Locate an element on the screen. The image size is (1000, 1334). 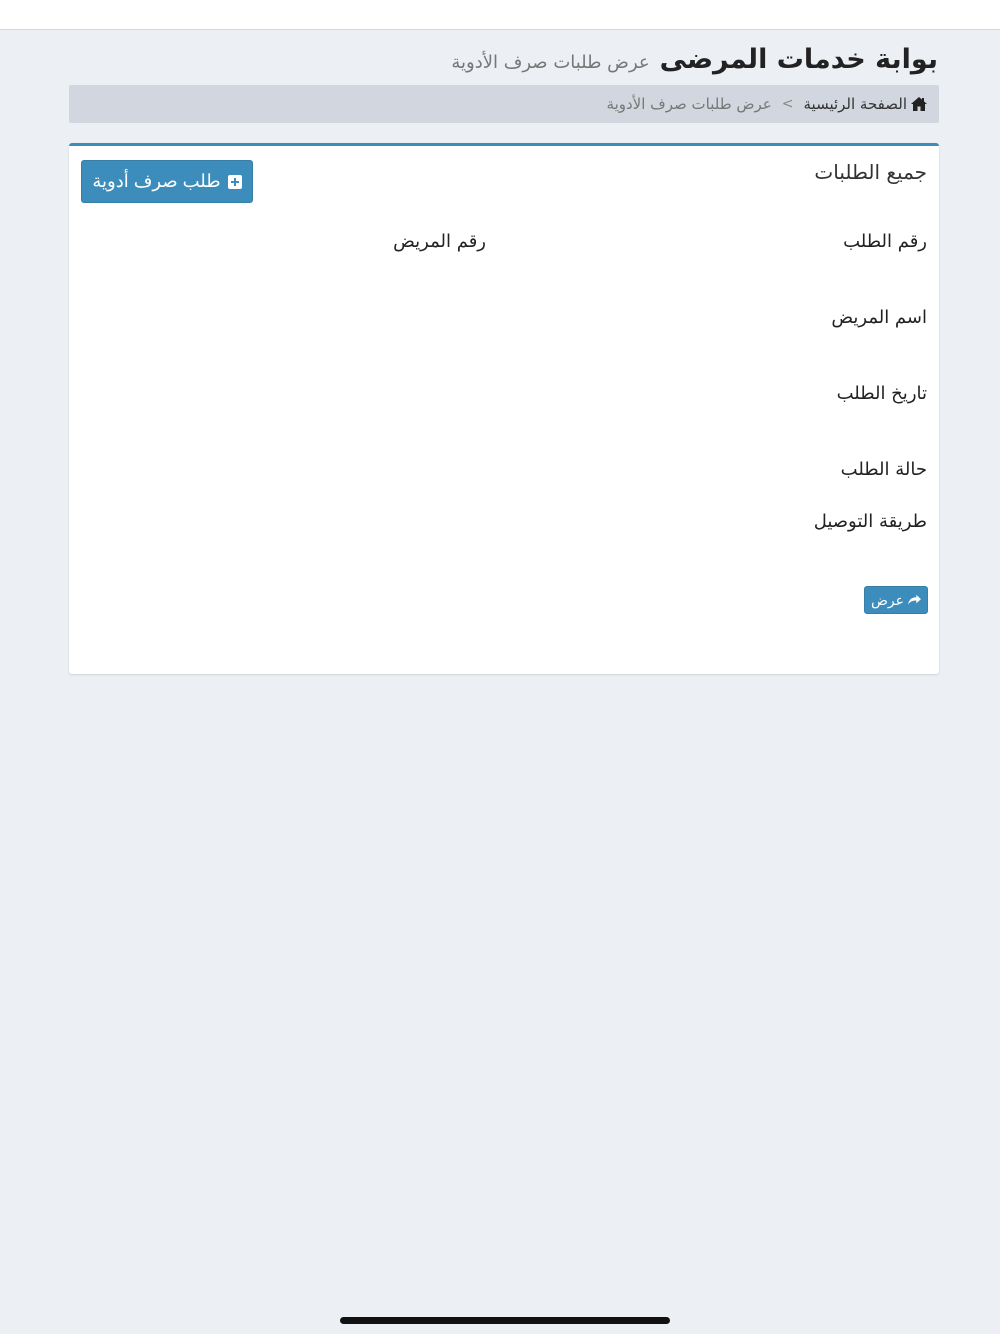
top-bar is located at coordinates (500, 15).